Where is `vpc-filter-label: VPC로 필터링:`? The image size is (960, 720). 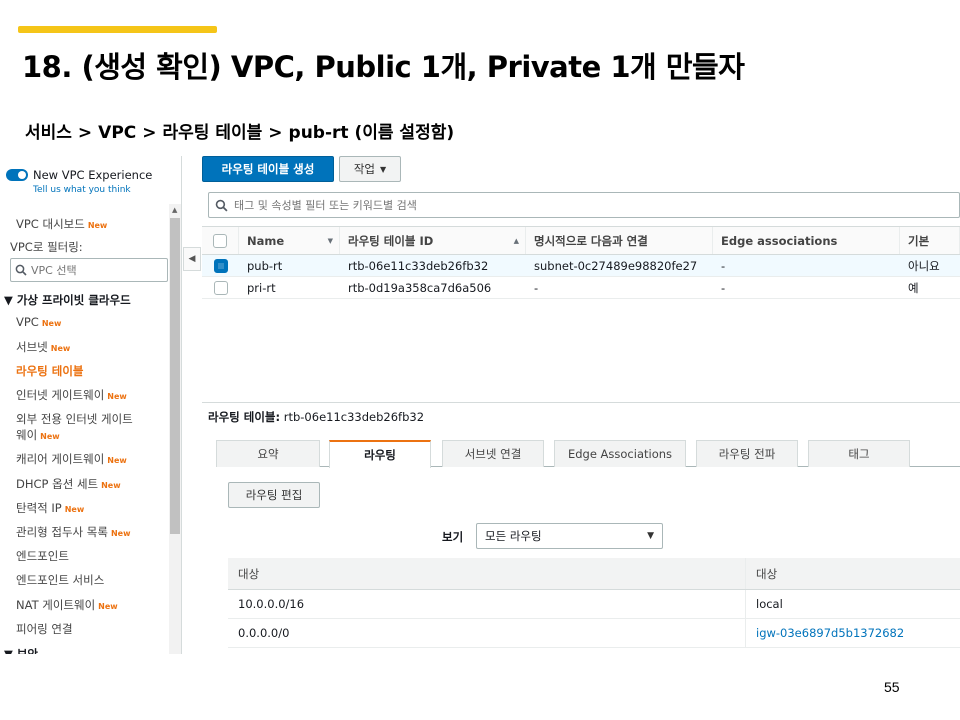
vpc-filter-label: VPC로 필터링: is located at coordinates (46, 247).